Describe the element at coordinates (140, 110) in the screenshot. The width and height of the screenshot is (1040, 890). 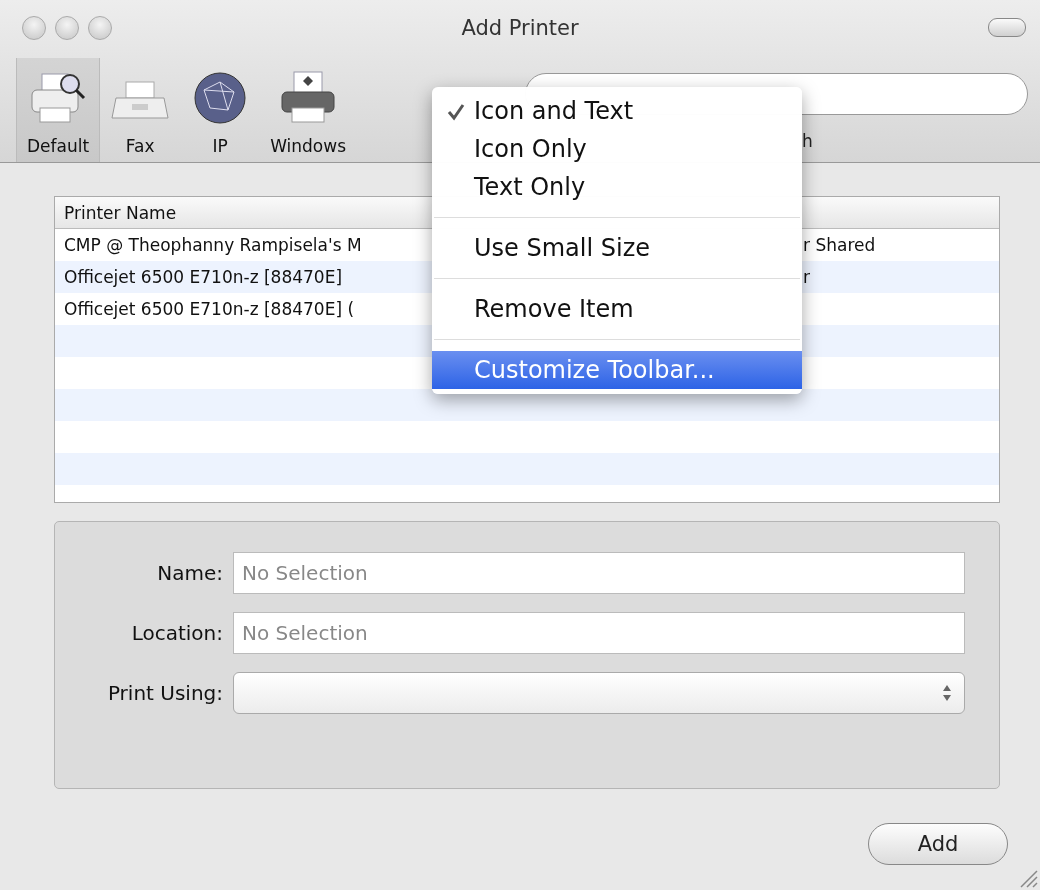
I see `toolbar-button: Fax` at that location.